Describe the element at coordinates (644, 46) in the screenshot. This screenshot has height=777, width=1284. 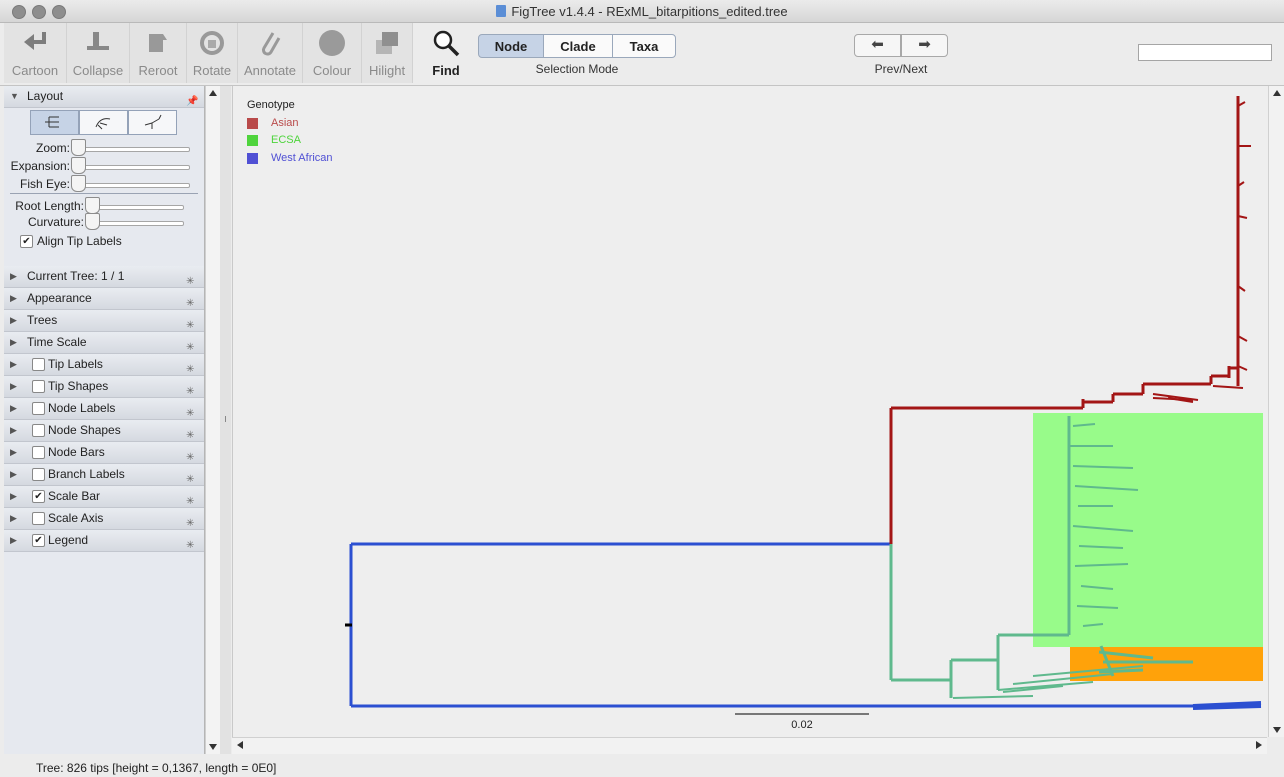
I see `mode-taxa-button: Taxa` at that location.